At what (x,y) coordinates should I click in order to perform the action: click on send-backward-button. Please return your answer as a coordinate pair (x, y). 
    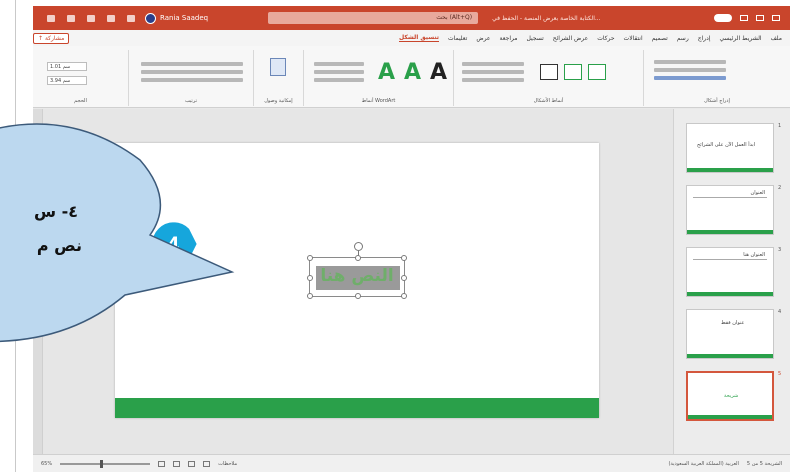
    Looking at the image, I should click on (192, 72).